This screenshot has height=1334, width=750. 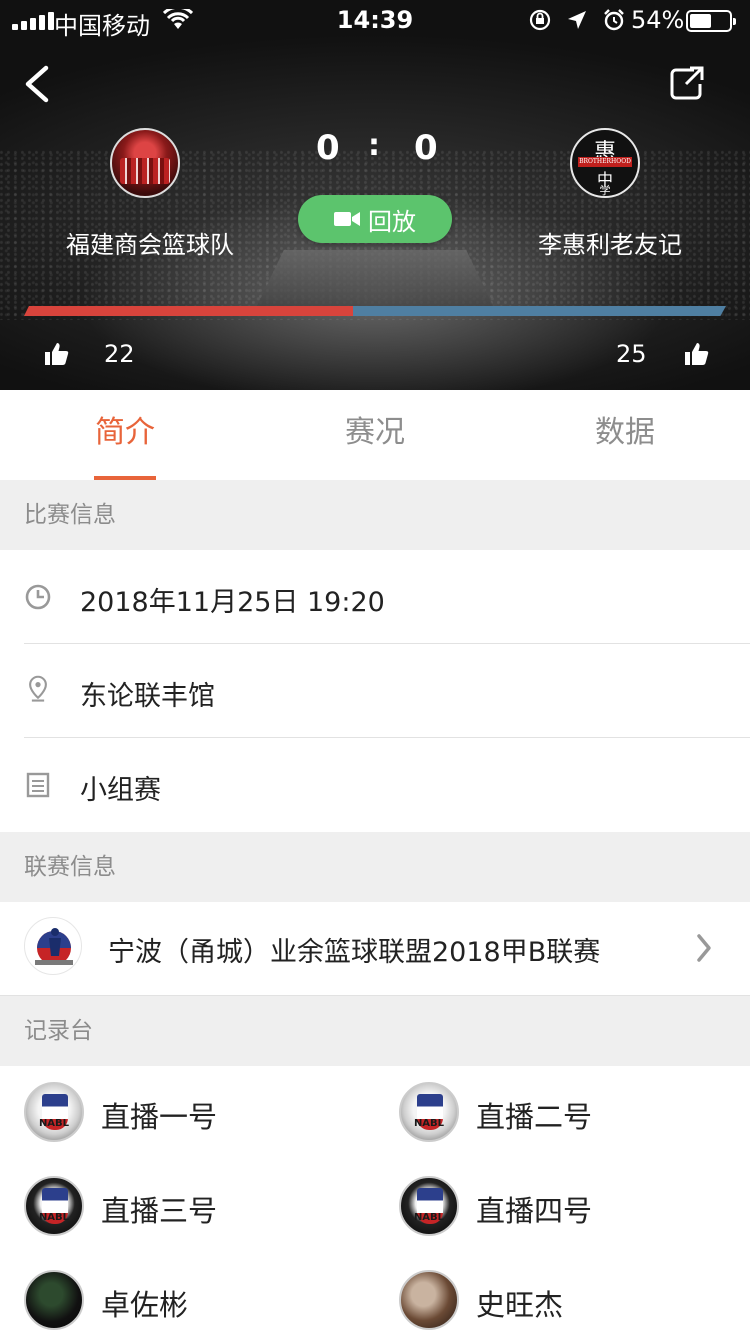 I want to click on battery-icon, so click(x=711, y=21).